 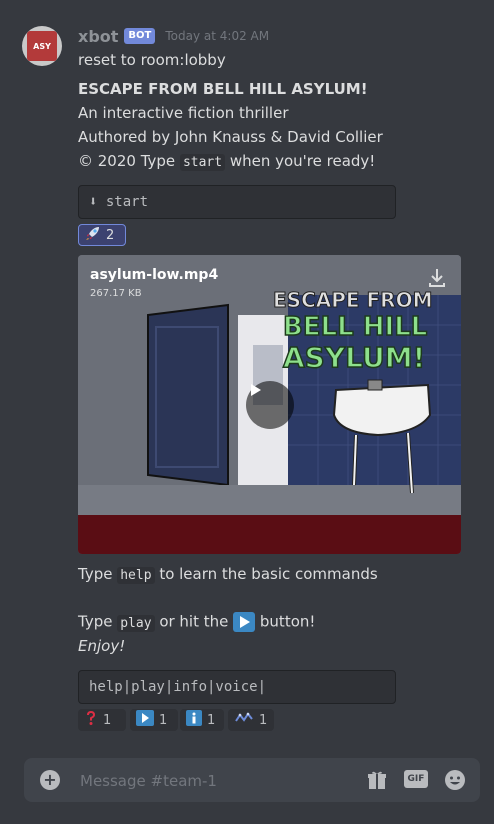 I want to click on reaction-count: 2, so click(x=110, y=235).